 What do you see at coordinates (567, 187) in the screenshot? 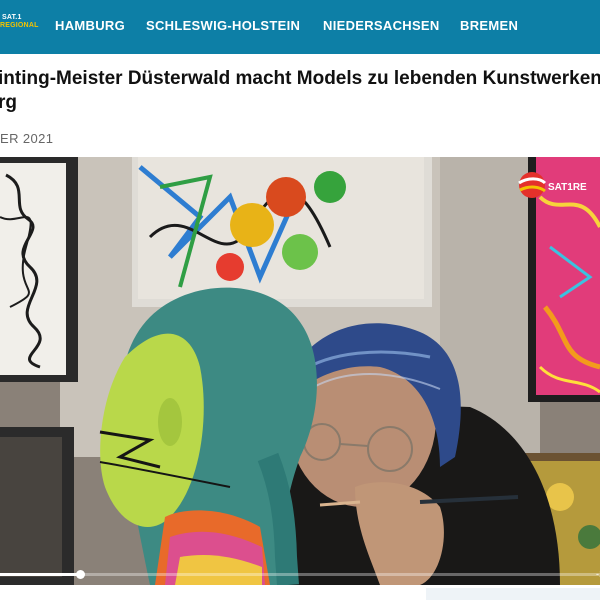
I see `watermark-text: SAT1RE` at bounding box center [567, 187].